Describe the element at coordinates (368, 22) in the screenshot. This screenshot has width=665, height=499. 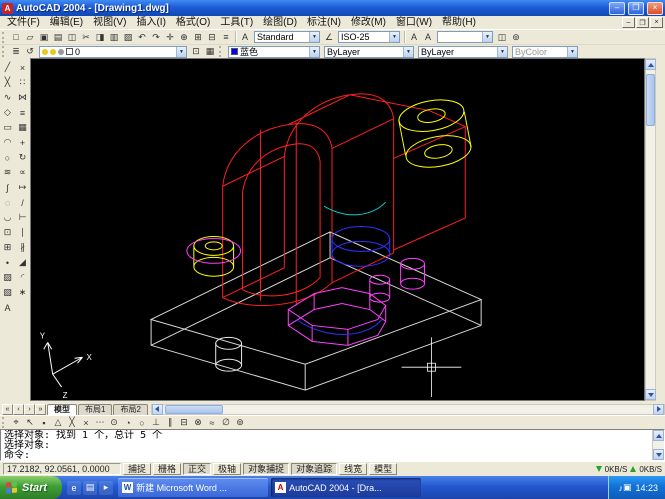
I see `menu-item-modify: 修改(M)` at that location.